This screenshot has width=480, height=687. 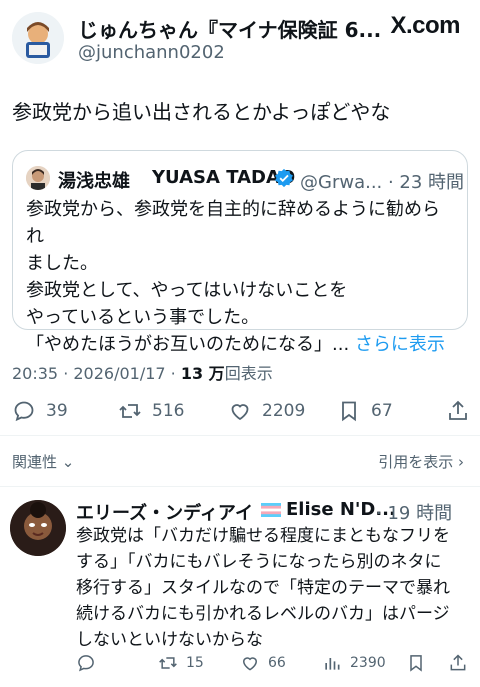 I want to click on reply-line: する」「バカにもバレそうになったら別のネタに, so click(x=259, y=562).